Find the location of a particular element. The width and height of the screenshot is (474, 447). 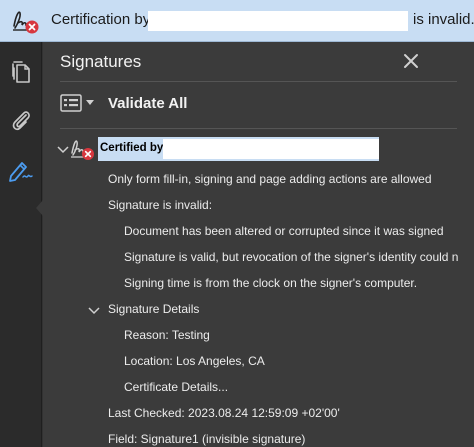

redacted-signer-name is located at coordinates (278, 21).